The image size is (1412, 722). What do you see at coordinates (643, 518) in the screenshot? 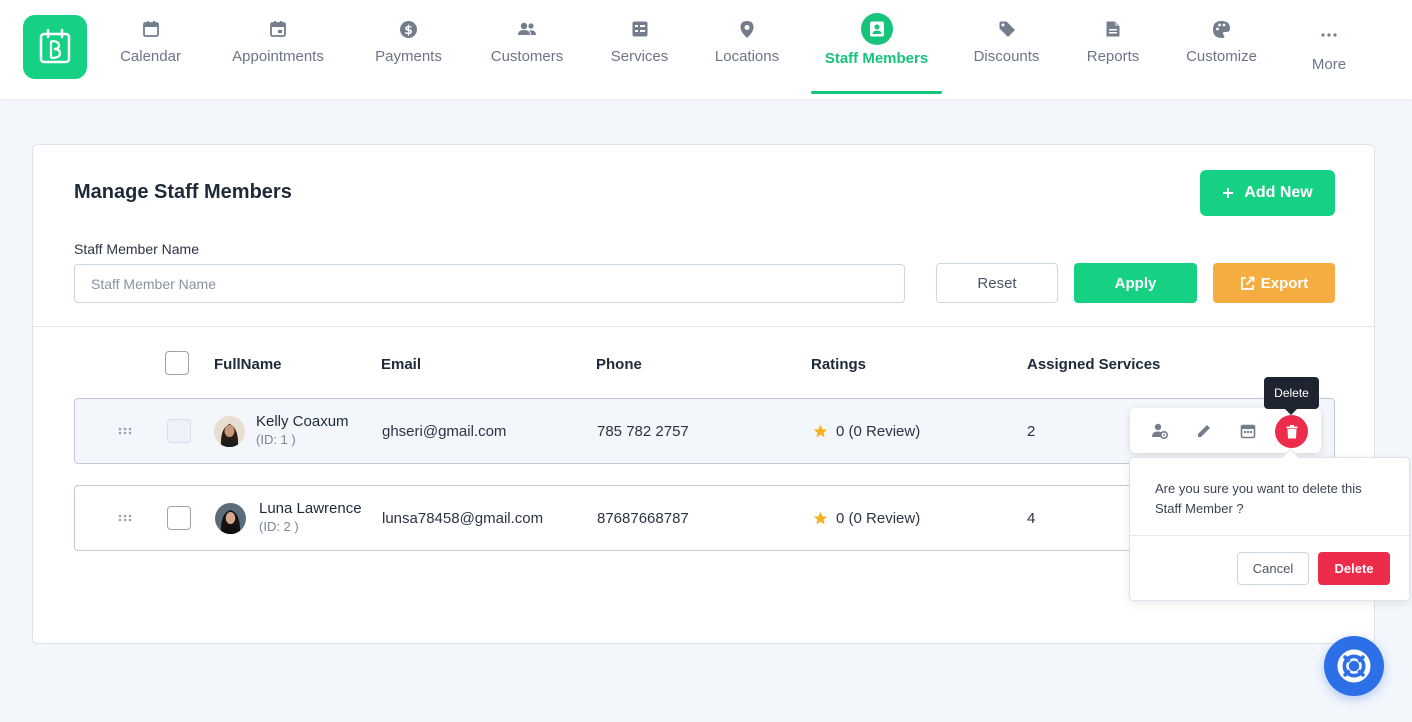
I see `staff-phone: 87687668787` at bounding box center [643, 518].